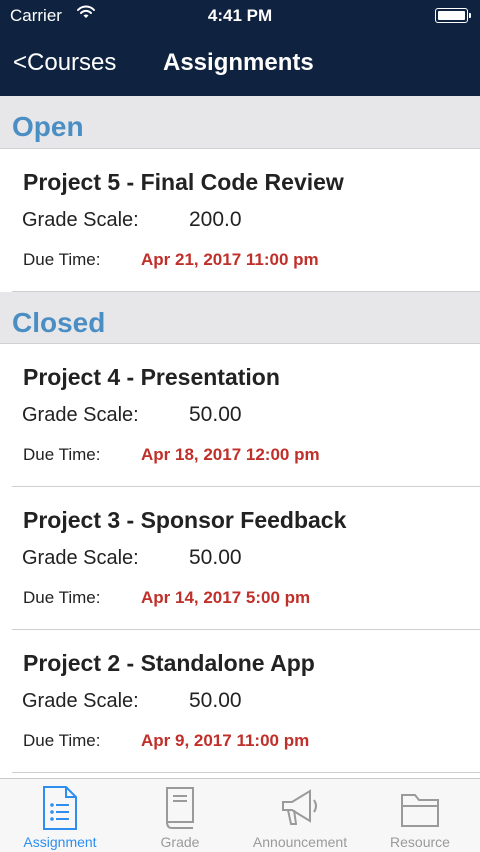 The height and width of the screenshot is (852, 480). I want to click on grade-scale-value: 200.0, so click(215, 219).